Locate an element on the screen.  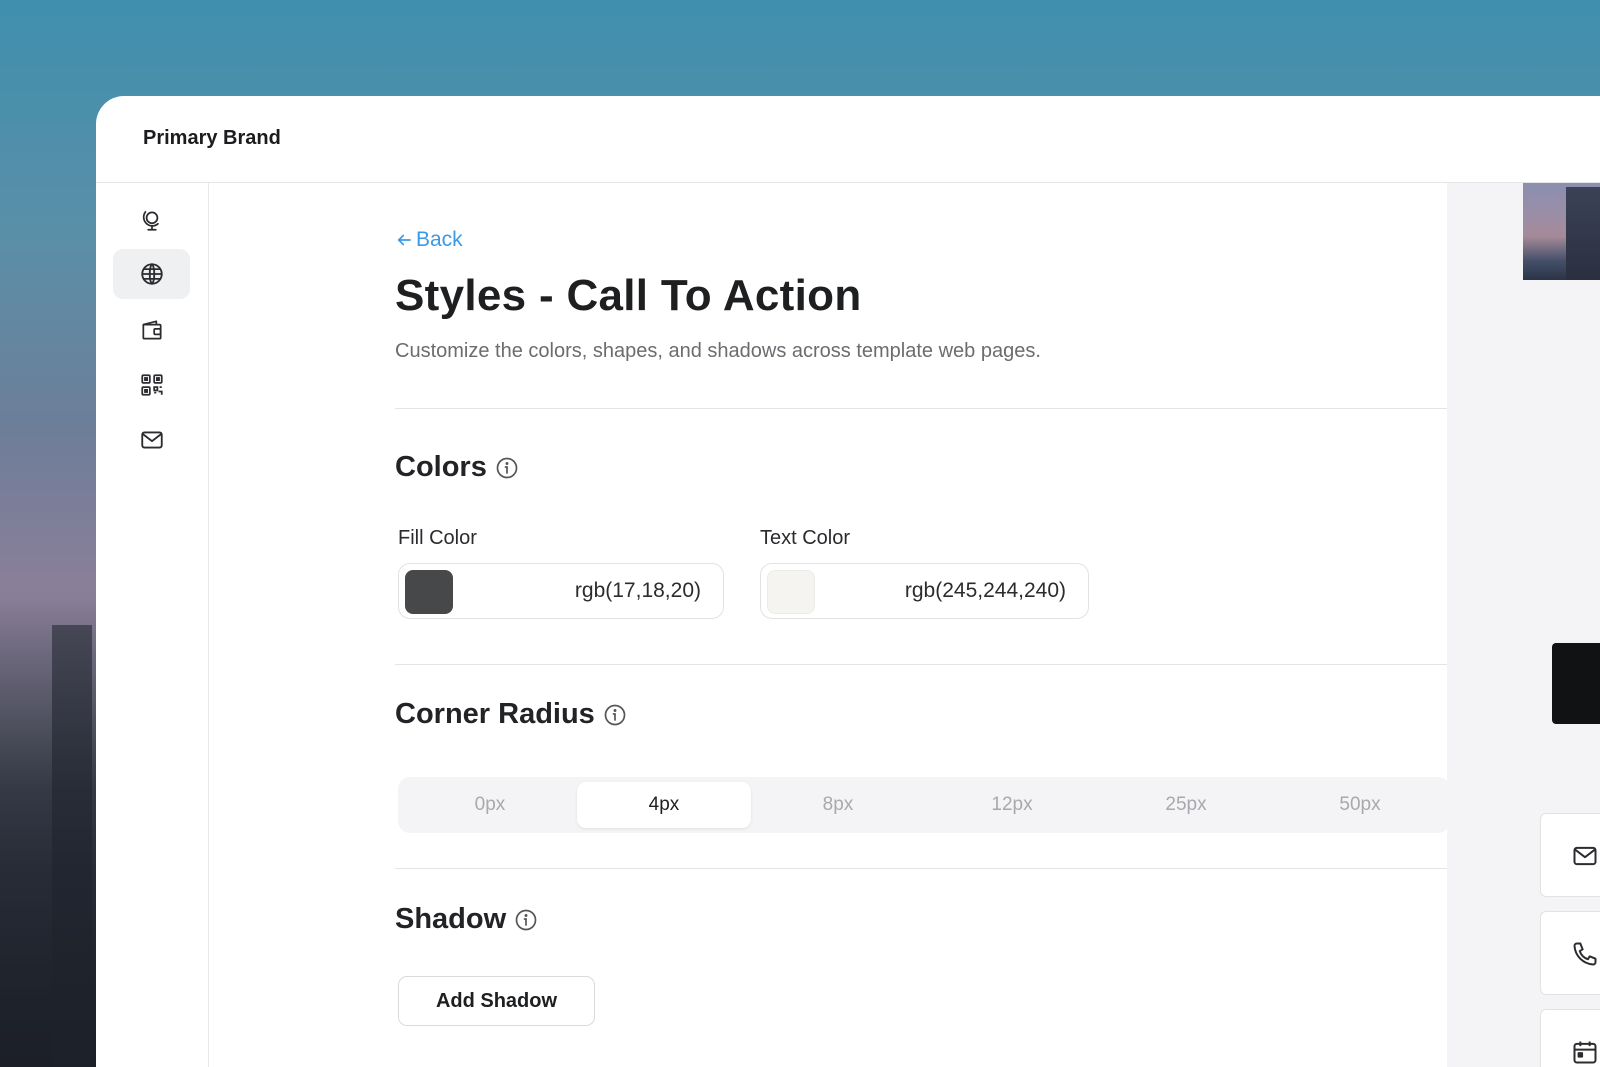
brand-name: Primary Brand is located at coordinates (212, 138).